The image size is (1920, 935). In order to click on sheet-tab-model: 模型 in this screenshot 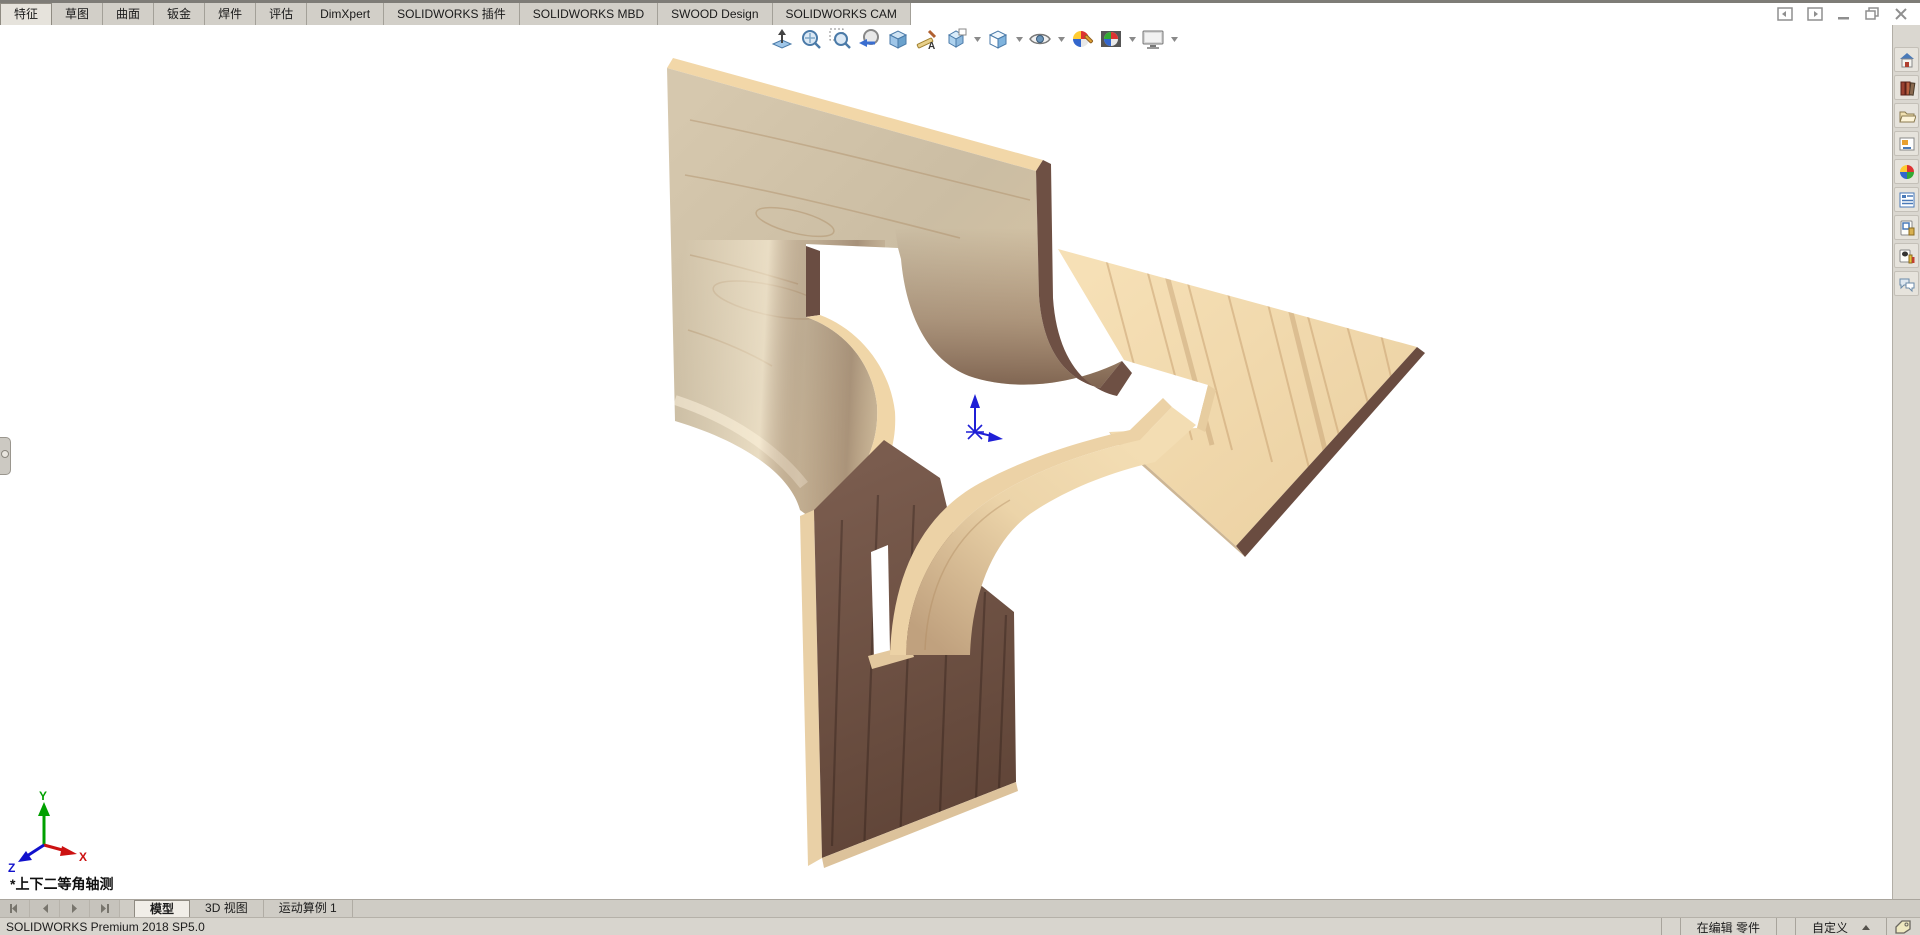, I will do `click(162, 908)`.